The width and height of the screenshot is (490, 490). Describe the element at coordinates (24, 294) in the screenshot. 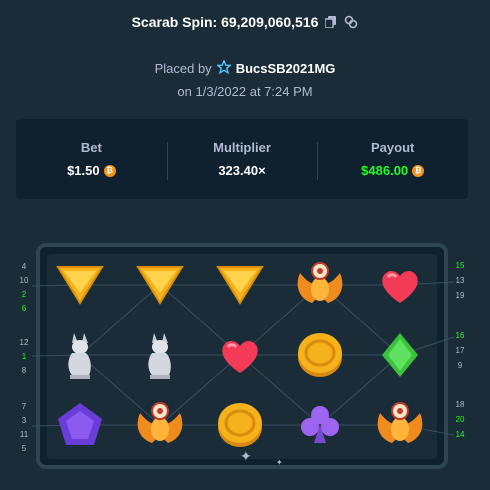

I see `payline-number: 2` at that location.